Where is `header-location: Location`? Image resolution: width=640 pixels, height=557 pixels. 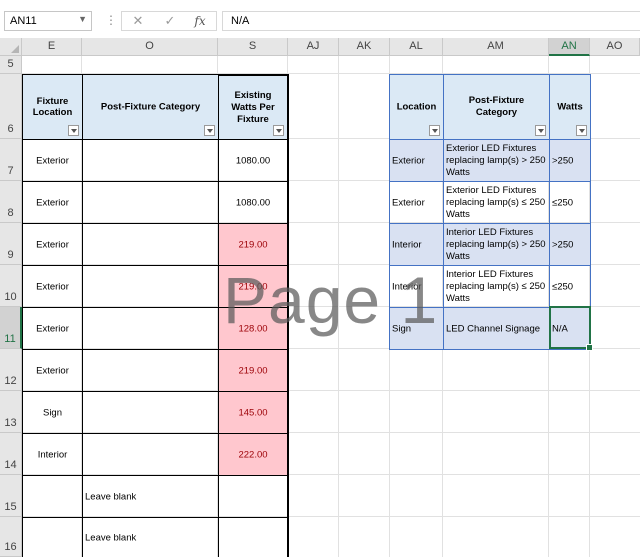
header-location: Location is located at coordinates (416, 107).